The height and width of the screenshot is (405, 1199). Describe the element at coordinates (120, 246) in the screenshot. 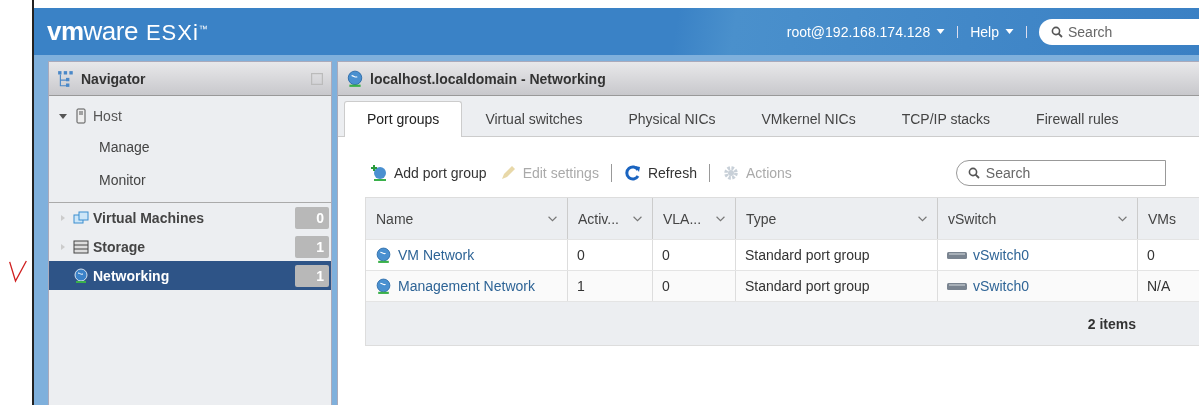

I see `nav-label: Storage` at that location.